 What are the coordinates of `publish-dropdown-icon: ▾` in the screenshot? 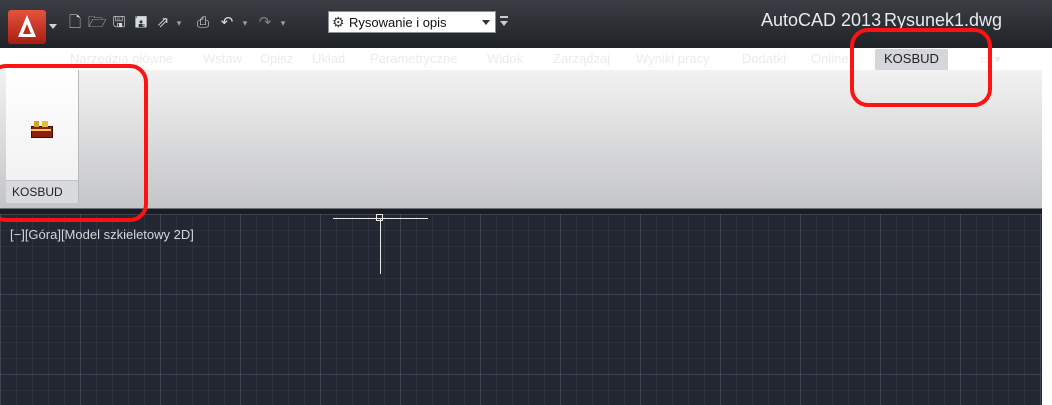 It's located at (179, 23).